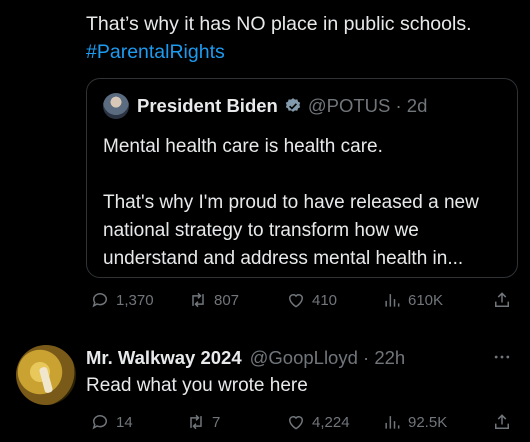  I want to click on views-button: 92.5K, so click(414, 422).